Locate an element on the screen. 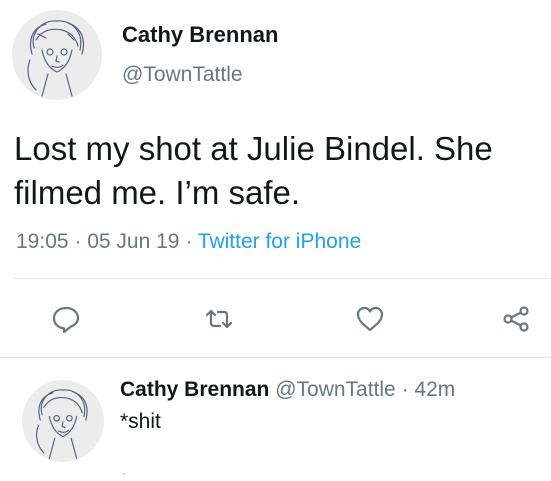 The height and width of the screenshot is (481, 551). reply-avatar is located at coordinates (63, 421).